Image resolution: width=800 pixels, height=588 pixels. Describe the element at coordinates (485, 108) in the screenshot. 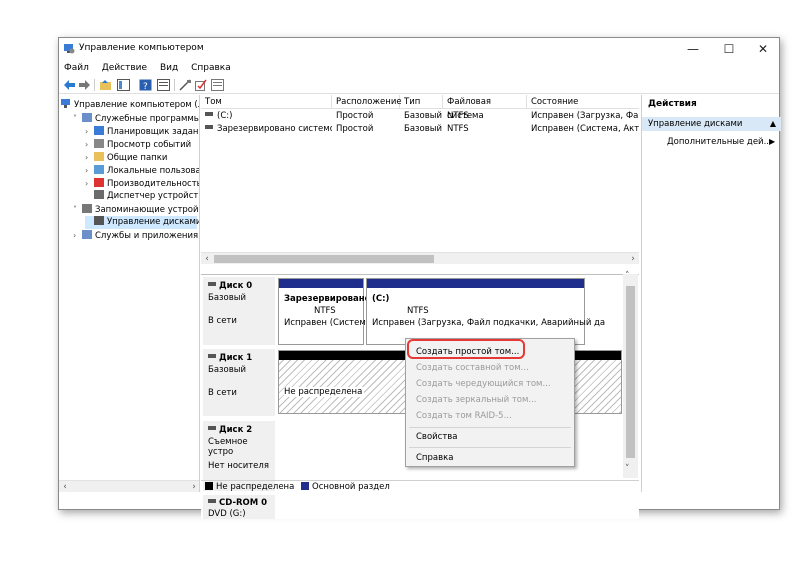

I see `col-header-filesystem: Файловая система` at that location.